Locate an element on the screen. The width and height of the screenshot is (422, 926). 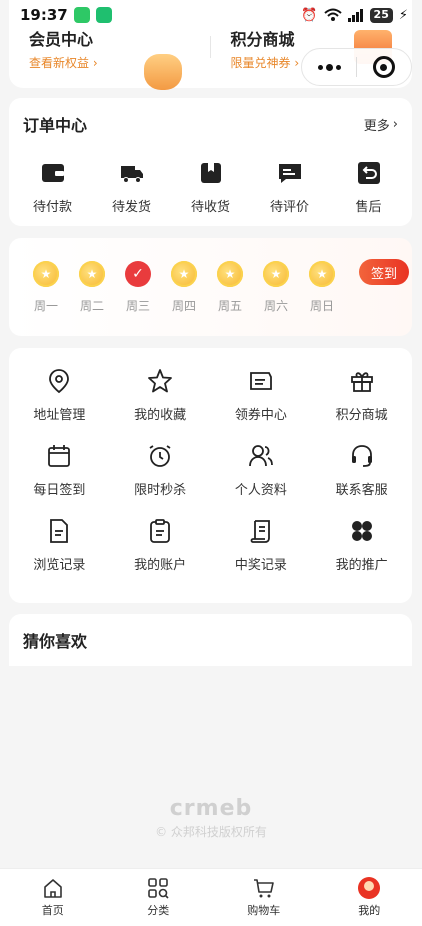
order-item-label: 待发货 is located at coordinates (131, 207).